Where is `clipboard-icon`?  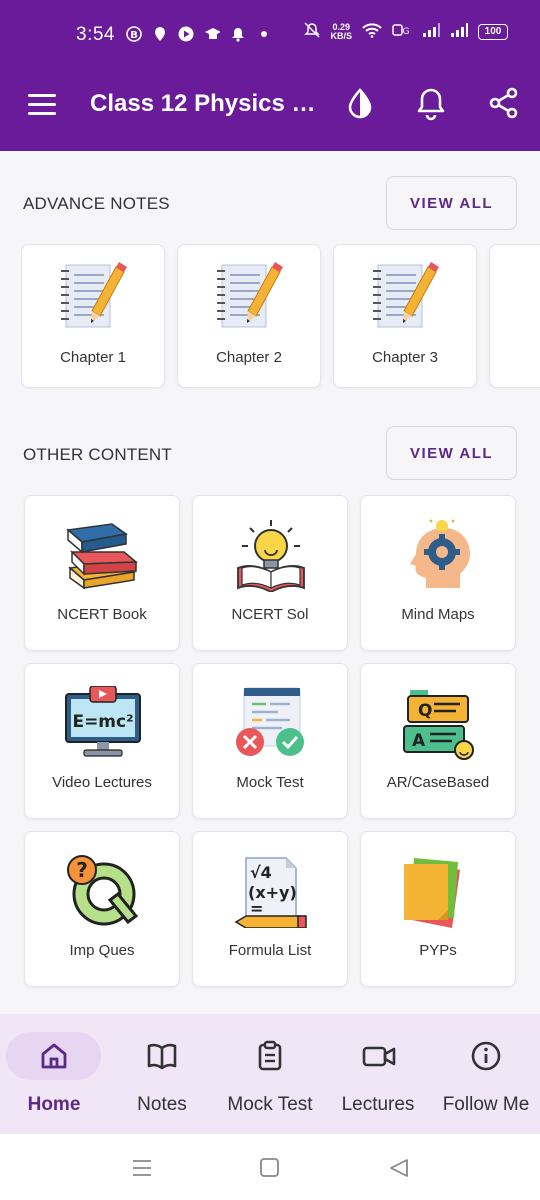
clipboard-icon is located at coordinates (270, 1055).